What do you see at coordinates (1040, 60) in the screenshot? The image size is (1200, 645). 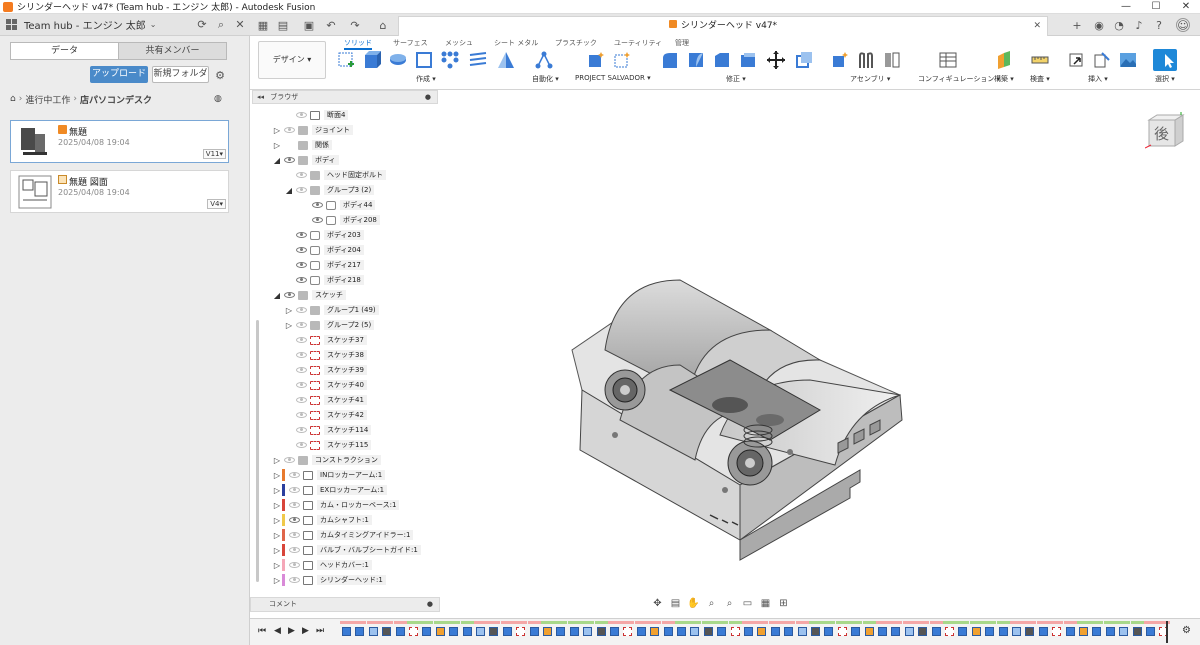 I see `measure-icon` at bounding box center [1040, 60].